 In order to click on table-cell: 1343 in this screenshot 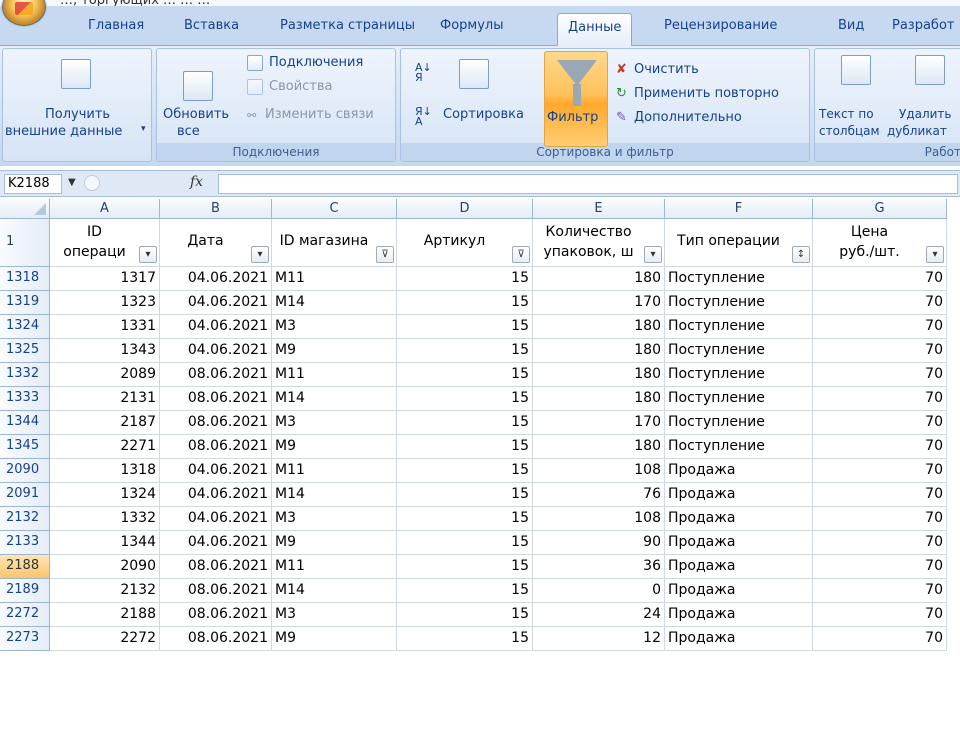, I will do `click(105, 351)`.